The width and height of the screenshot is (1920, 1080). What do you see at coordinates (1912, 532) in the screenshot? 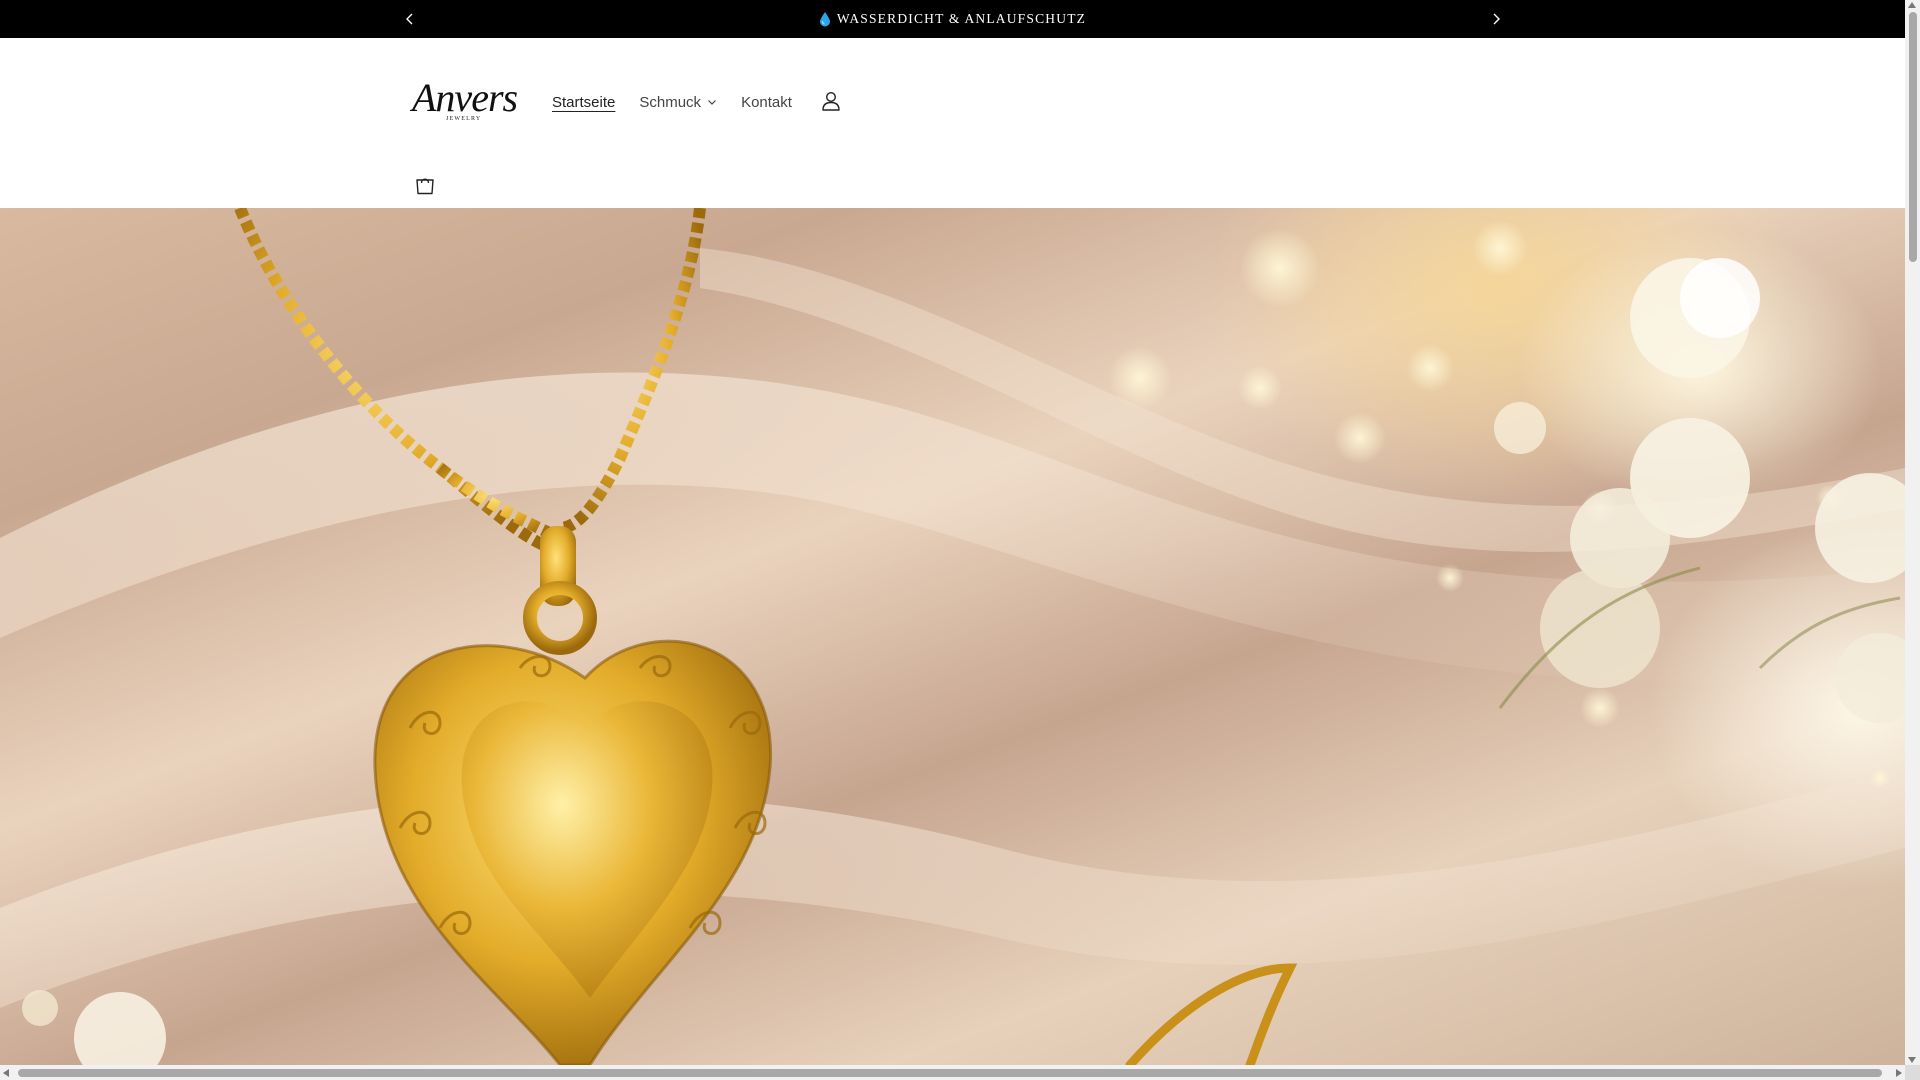
I see `vertical-scrollbar` at bounding box center [1912, 532].